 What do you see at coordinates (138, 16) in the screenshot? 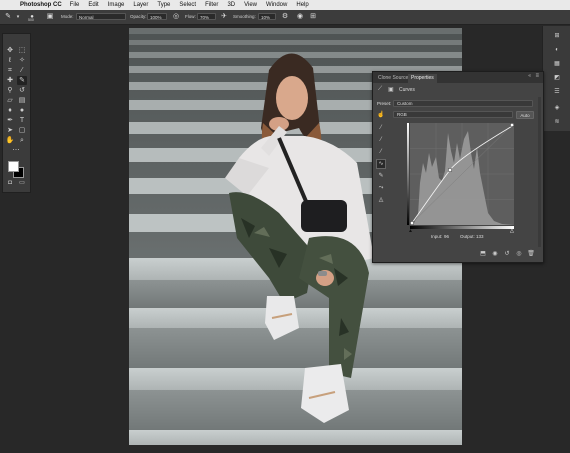
I see `opacity-label: Opacity:` at bounding box center [138, 16].